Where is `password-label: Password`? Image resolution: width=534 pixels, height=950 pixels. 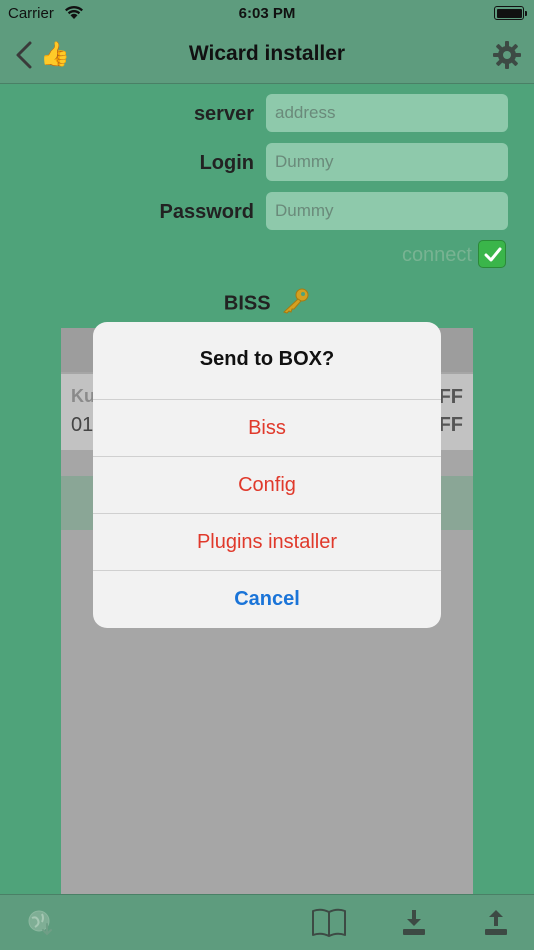
password-label: Password is located at coordinates (206, 212).